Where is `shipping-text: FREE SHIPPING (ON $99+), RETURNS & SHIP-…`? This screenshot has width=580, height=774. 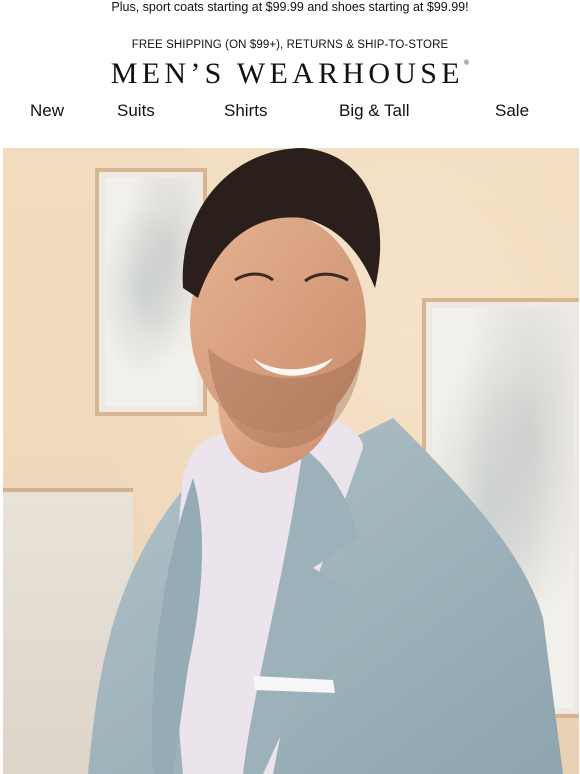 shipping-text: FREE SHIPPING (ON $99+), RETURNS & SHIP-… is located at coordinates (290, 45).